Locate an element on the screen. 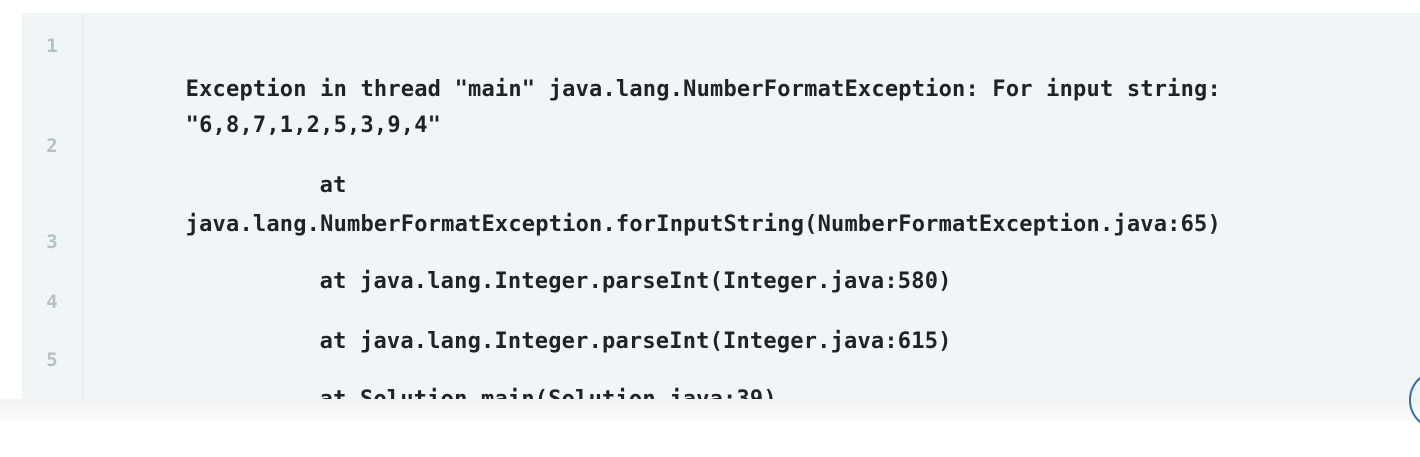 Image resolution: width=1420 pixels, height=457 pixels. footer-divider is located at coordinates (710, 409).